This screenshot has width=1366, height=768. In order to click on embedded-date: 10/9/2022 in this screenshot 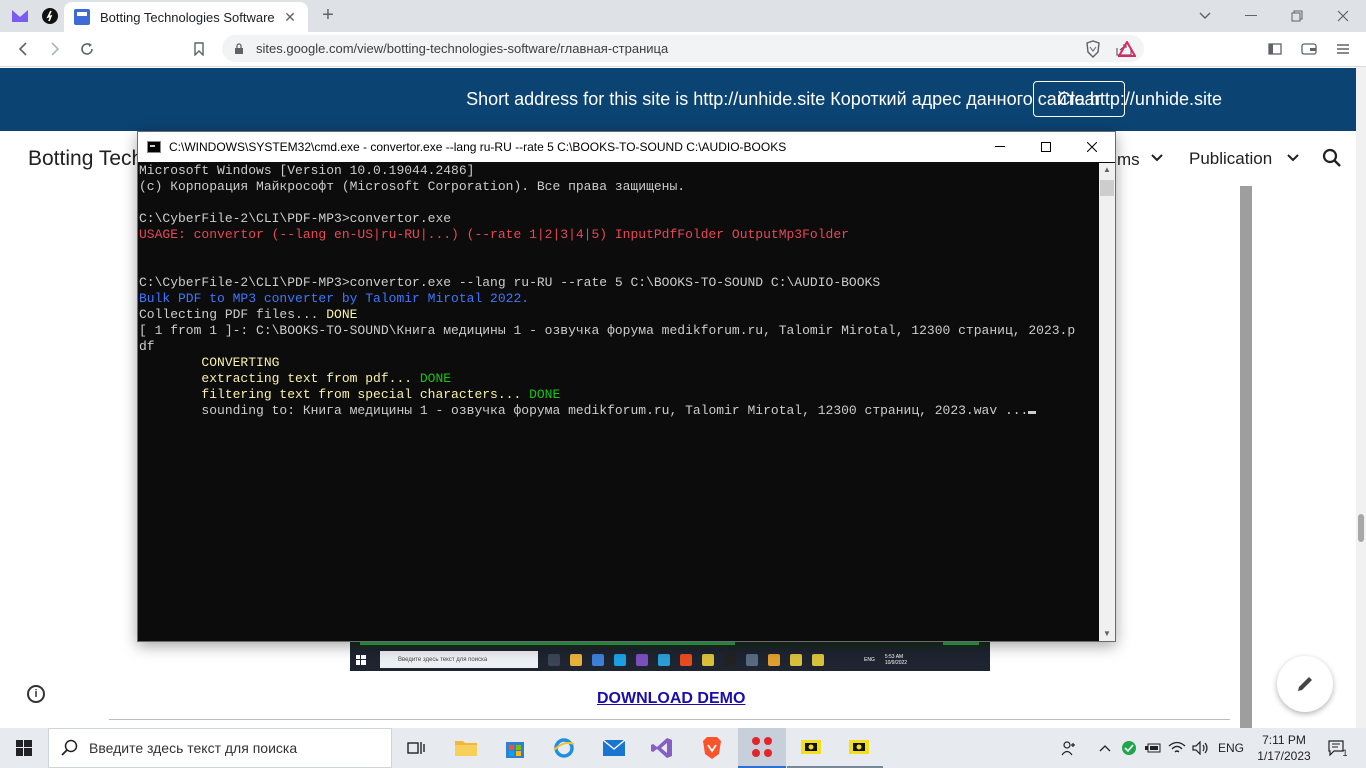, I will do `click(896, 662)`.